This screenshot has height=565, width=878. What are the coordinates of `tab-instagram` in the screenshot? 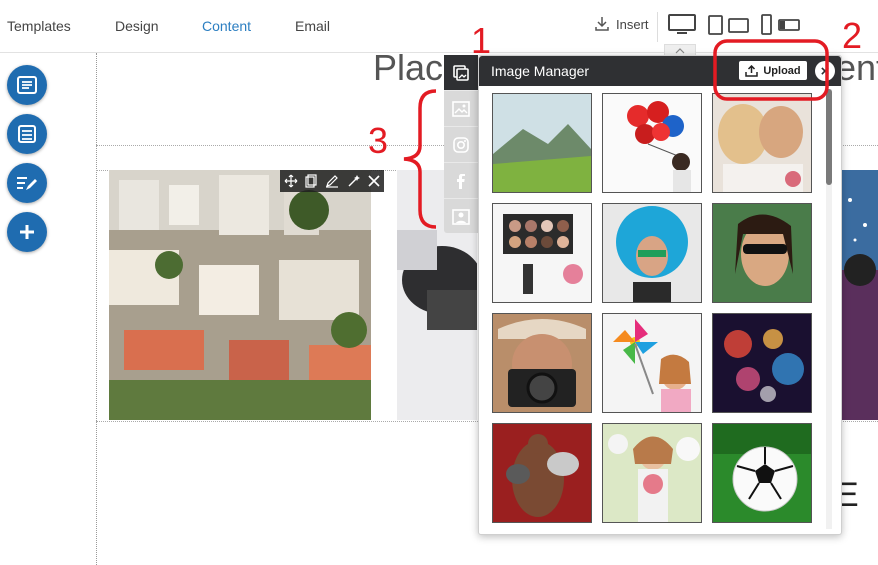 It's located at (461, 145).